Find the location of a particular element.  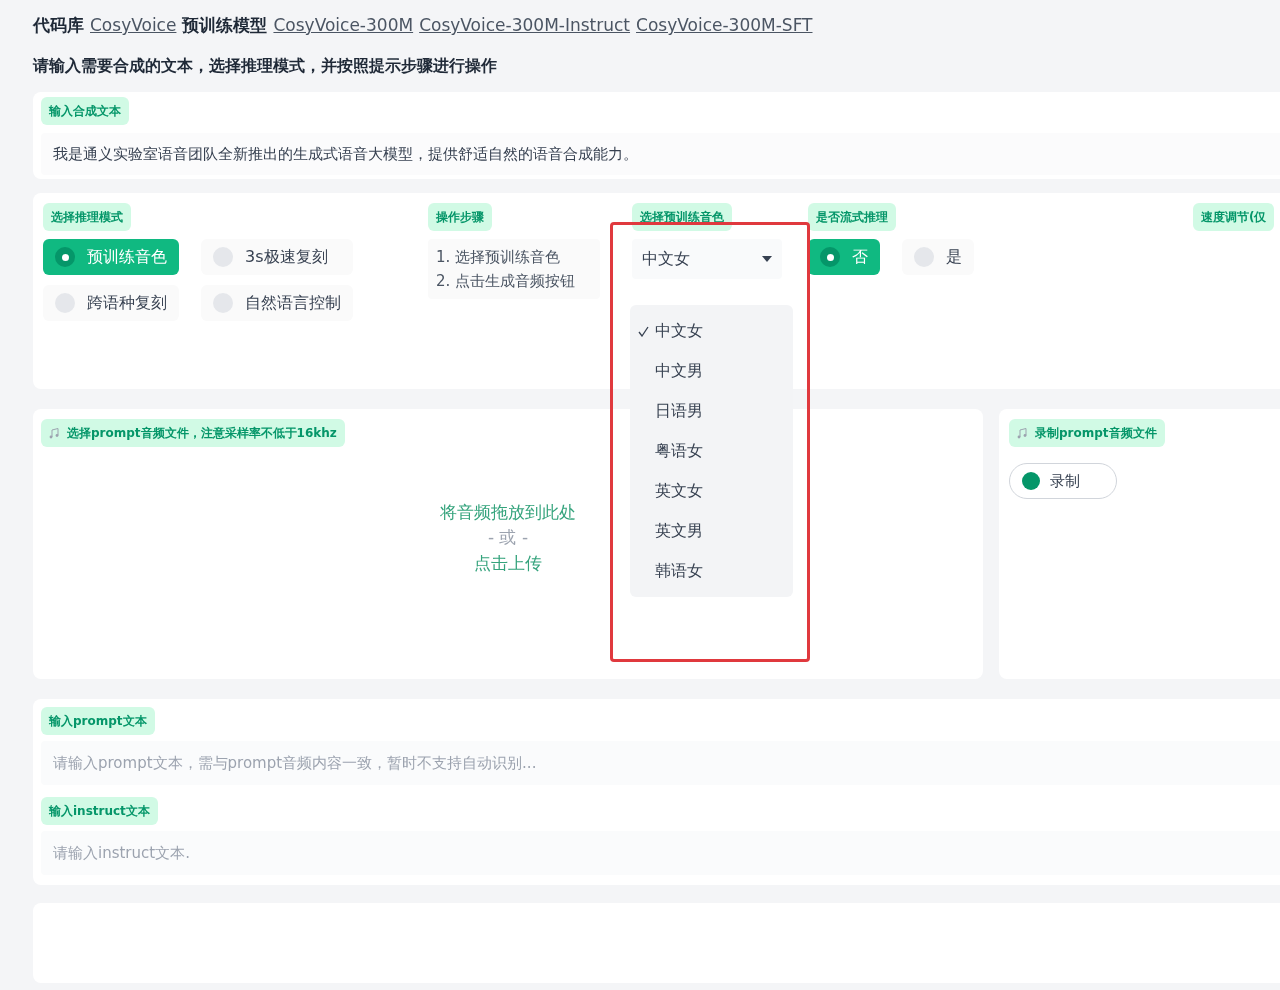

dropdown-option: 英文男 is located at coordinates (711, 531).